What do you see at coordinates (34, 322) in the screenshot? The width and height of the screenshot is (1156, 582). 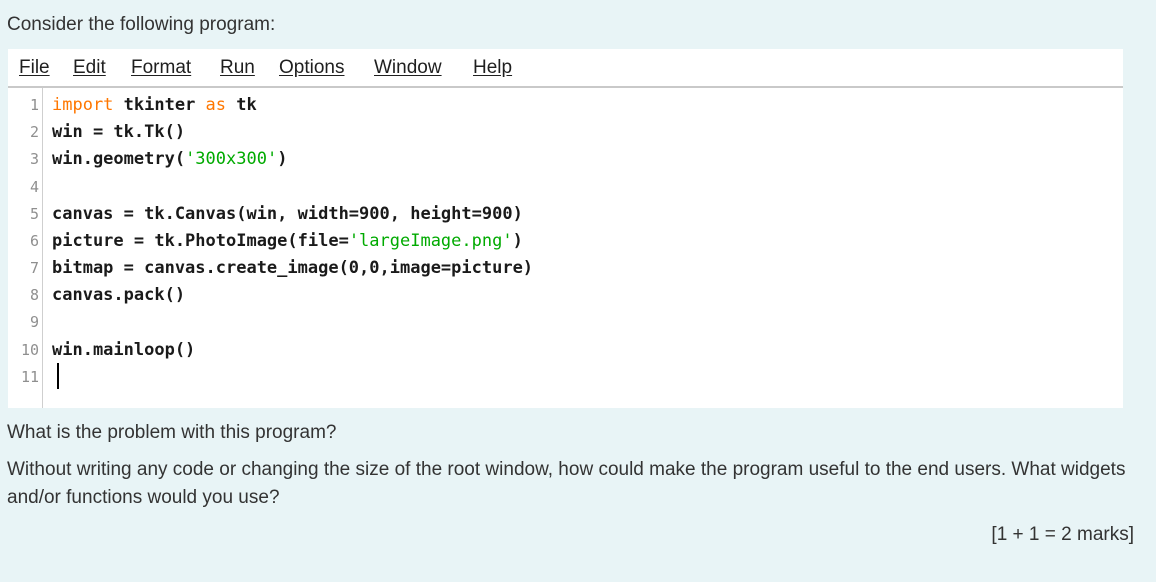 I see `line-number: 9` at bounding box center [34, 322].